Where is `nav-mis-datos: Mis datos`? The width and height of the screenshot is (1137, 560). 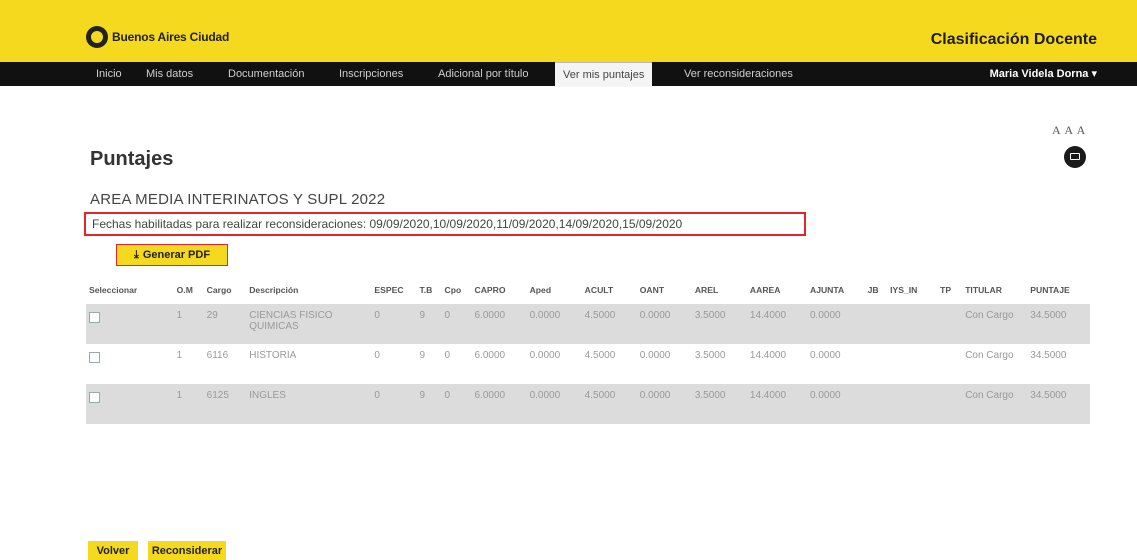 nav-mis-datos: Mis datos is located at coordinates (169, 74).